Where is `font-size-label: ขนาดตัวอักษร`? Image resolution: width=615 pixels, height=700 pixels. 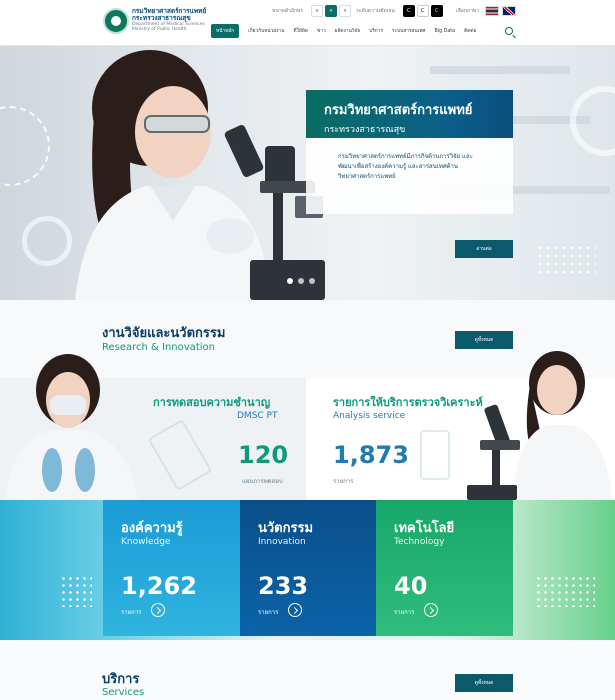 font-size-label: ขนาดตัวอักษร is located at coordinates (287, 11).